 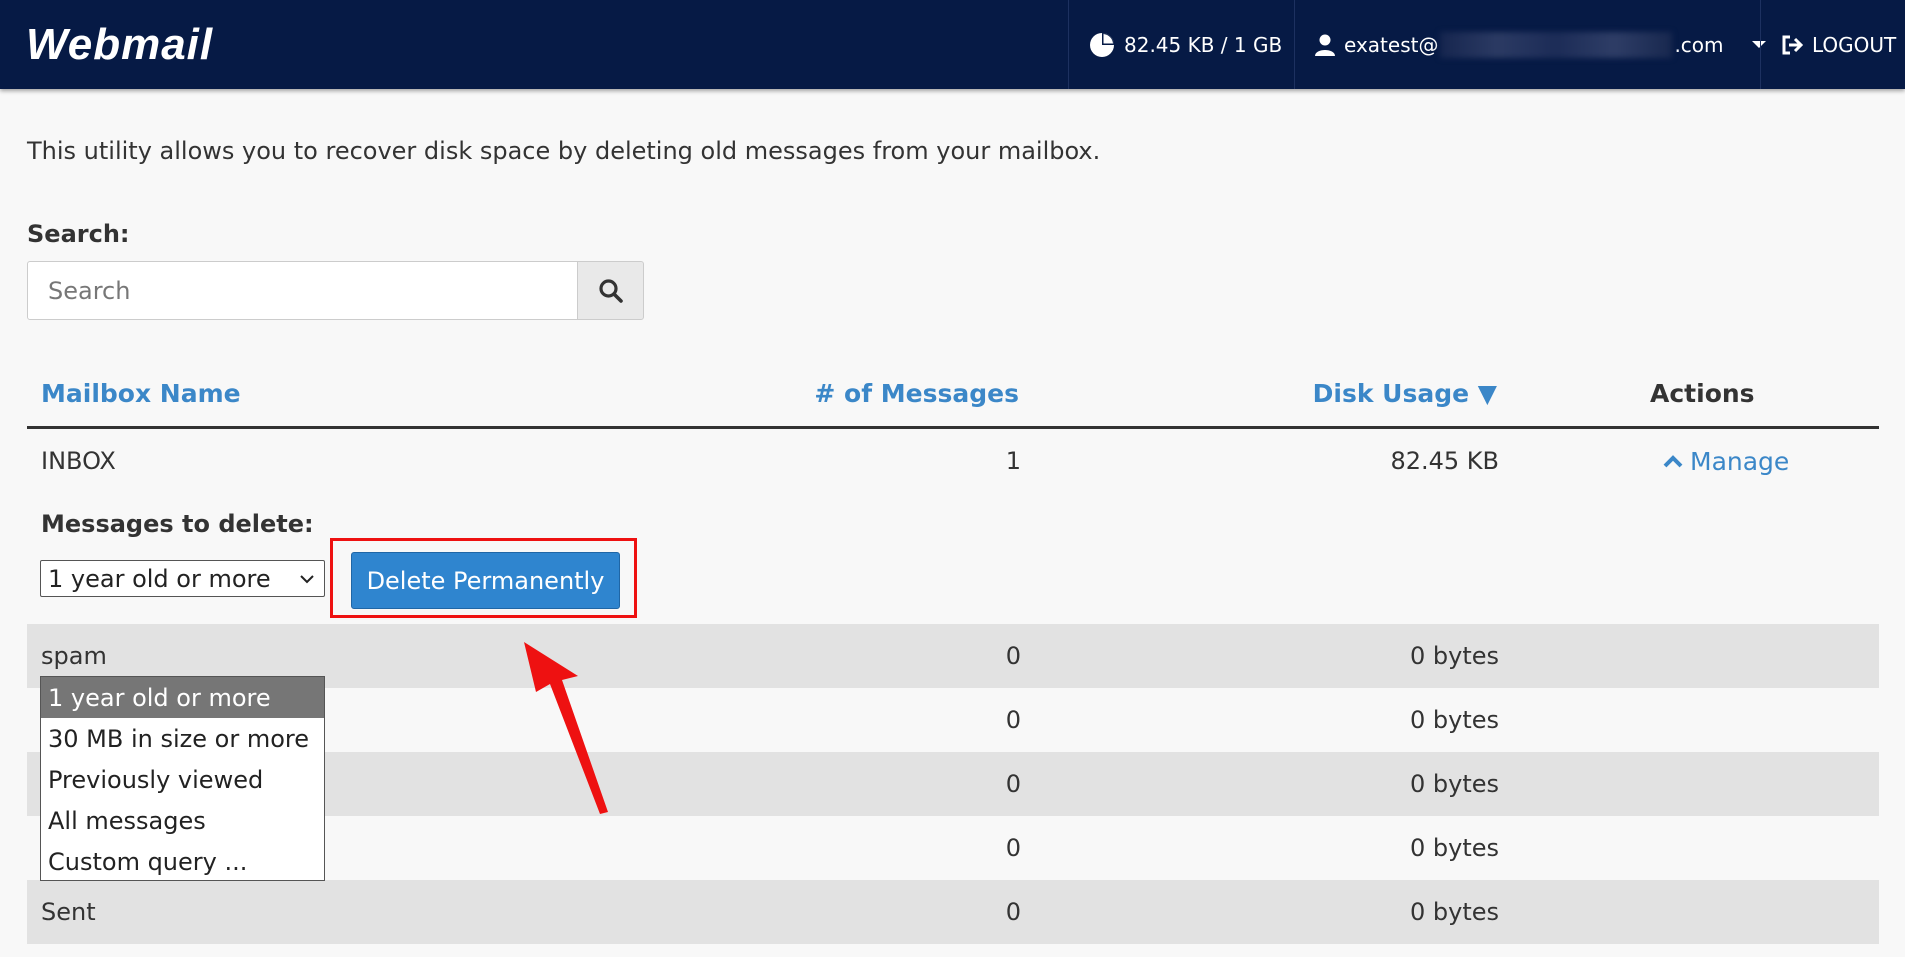 What do you see at coordinates (1793, 44) in the screenshot?
I see `logout-icon` at bounding box center [1793, 44].